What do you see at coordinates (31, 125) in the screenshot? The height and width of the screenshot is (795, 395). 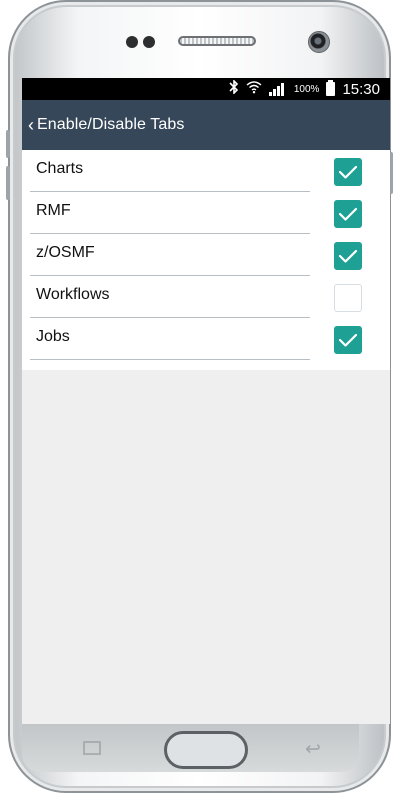 I see `back-chevron-icon: ‹` at bounding box center [31, 125].